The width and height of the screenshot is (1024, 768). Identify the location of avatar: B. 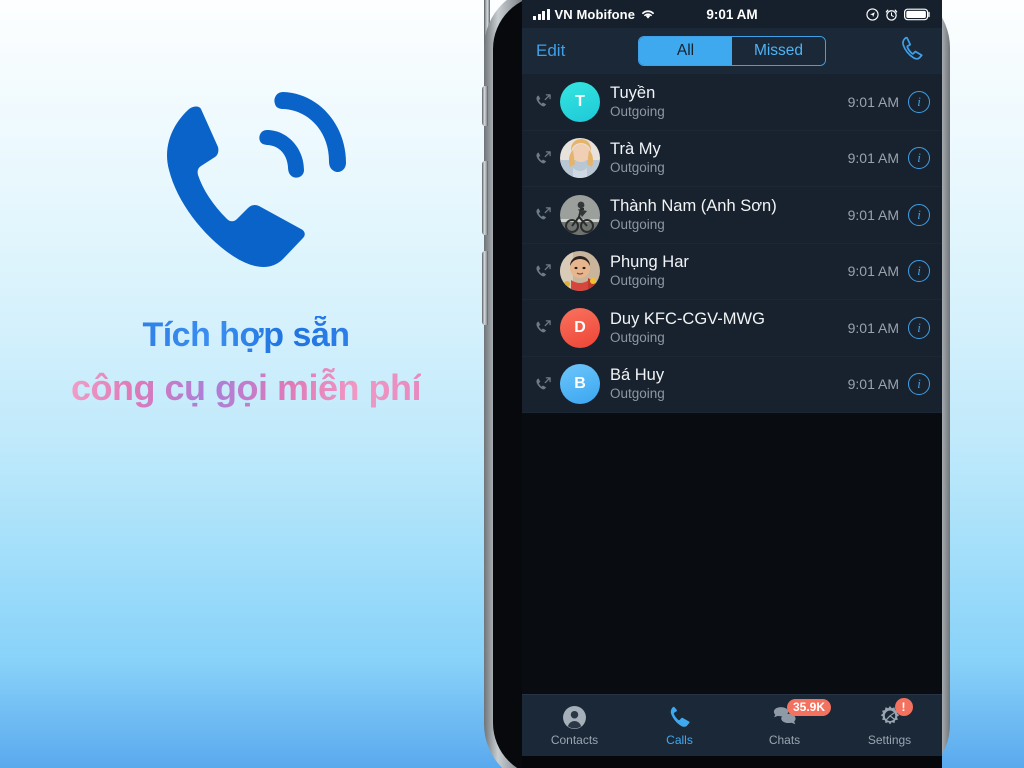
(580, 384).